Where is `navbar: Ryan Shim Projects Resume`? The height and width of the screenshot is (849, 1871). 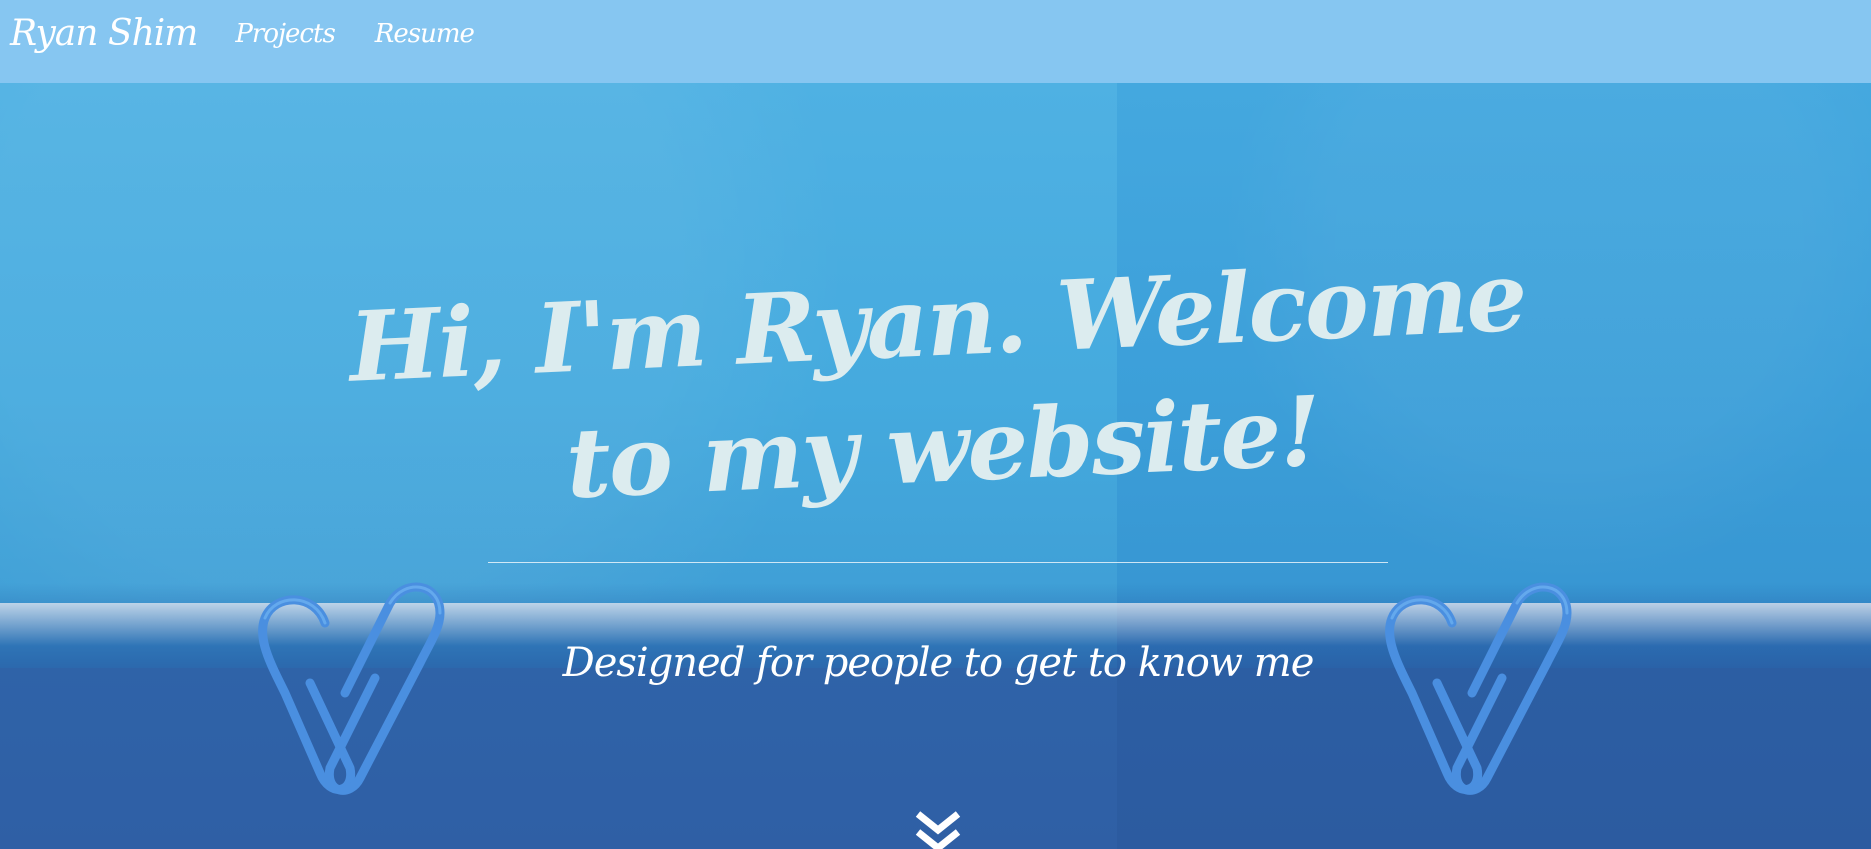
navbar: Ryan Shim Projects Resume is located at coordinates (935, 41).